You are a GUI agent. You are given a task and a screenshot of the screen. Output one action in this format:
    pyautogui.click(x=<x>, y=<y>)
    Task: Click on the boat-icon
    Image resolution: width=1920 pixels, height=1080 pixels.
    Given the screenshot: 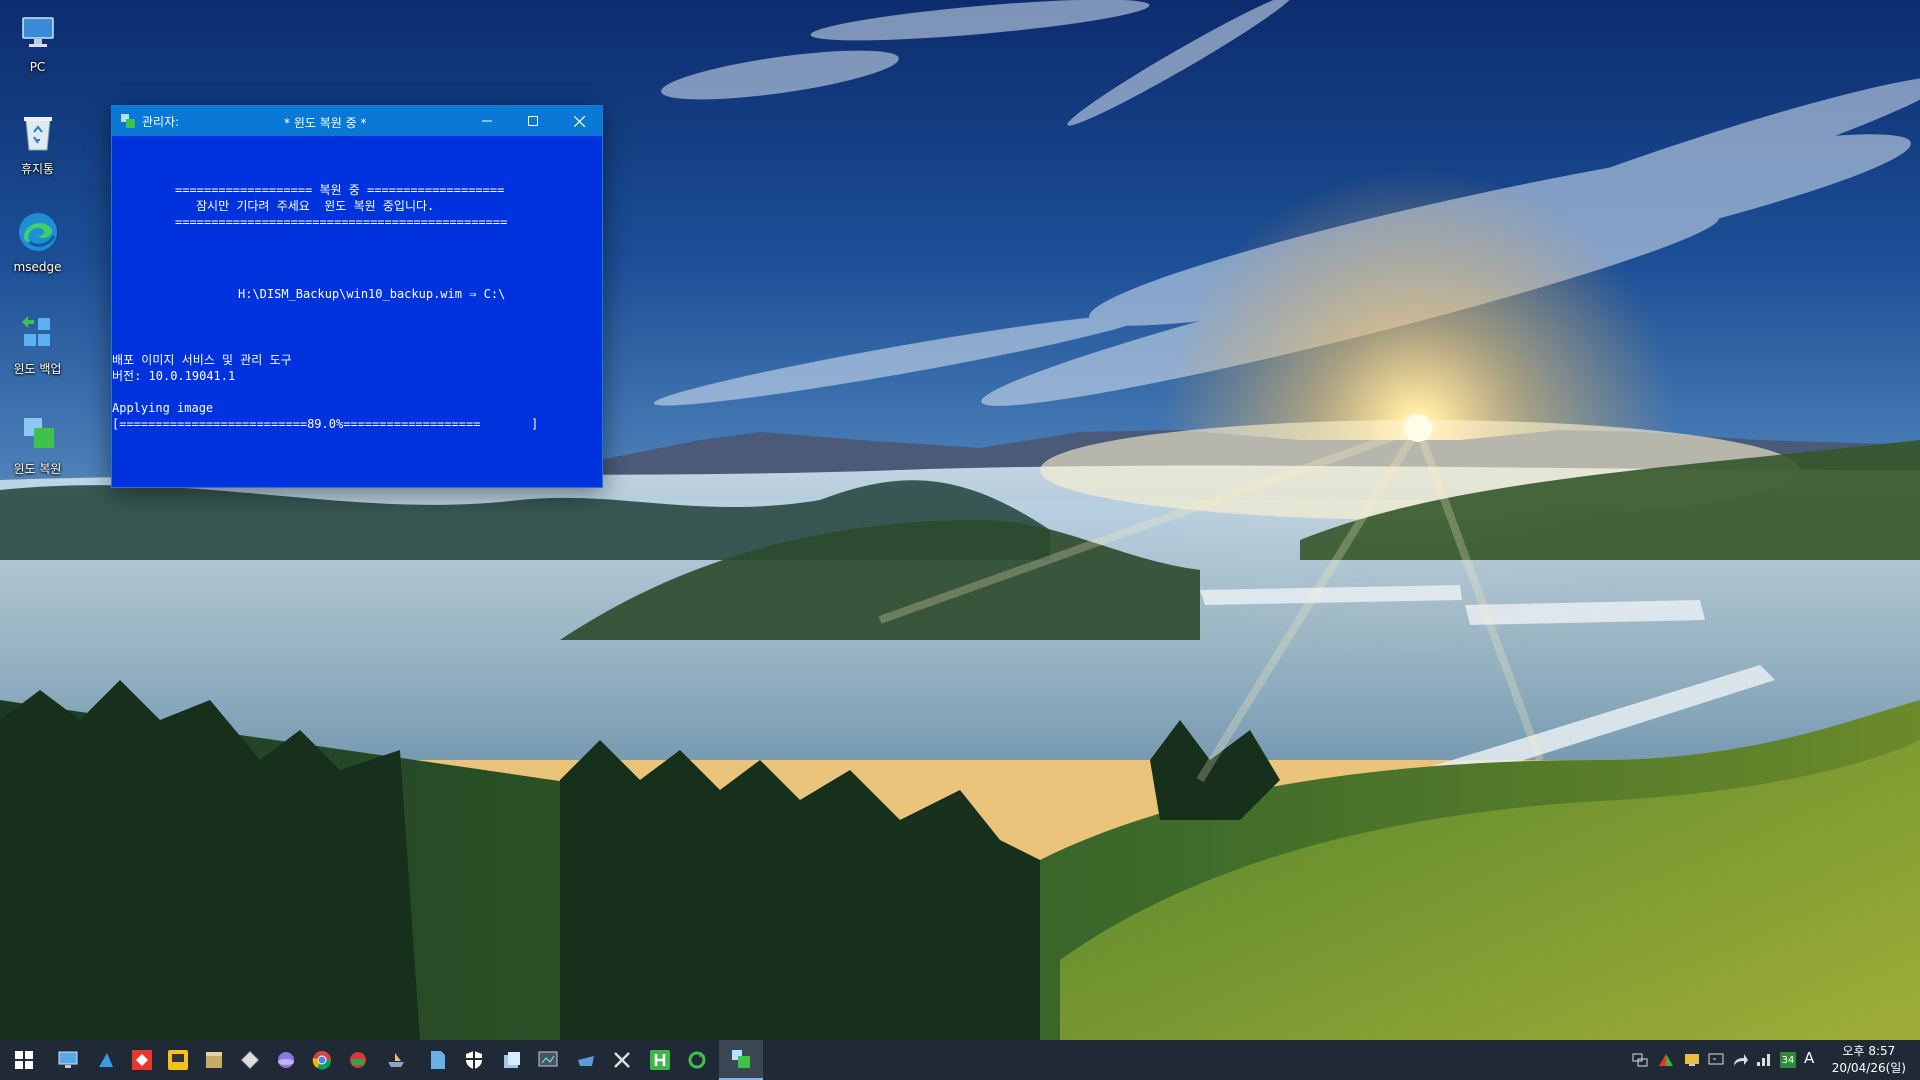 What is the action you would take?
    pyautogui.click(x=396, y=1060)
    